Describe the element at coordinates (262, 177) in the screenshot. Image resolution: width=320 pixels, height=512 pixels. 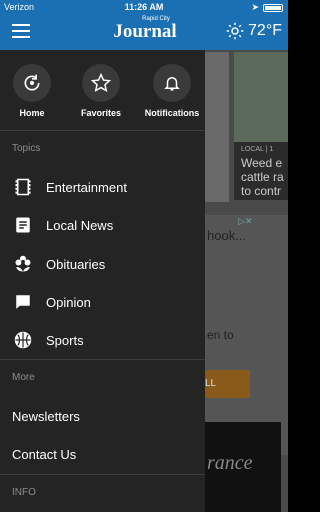
I see `bg-headline: Weed e cattle ra to contr` at that location.